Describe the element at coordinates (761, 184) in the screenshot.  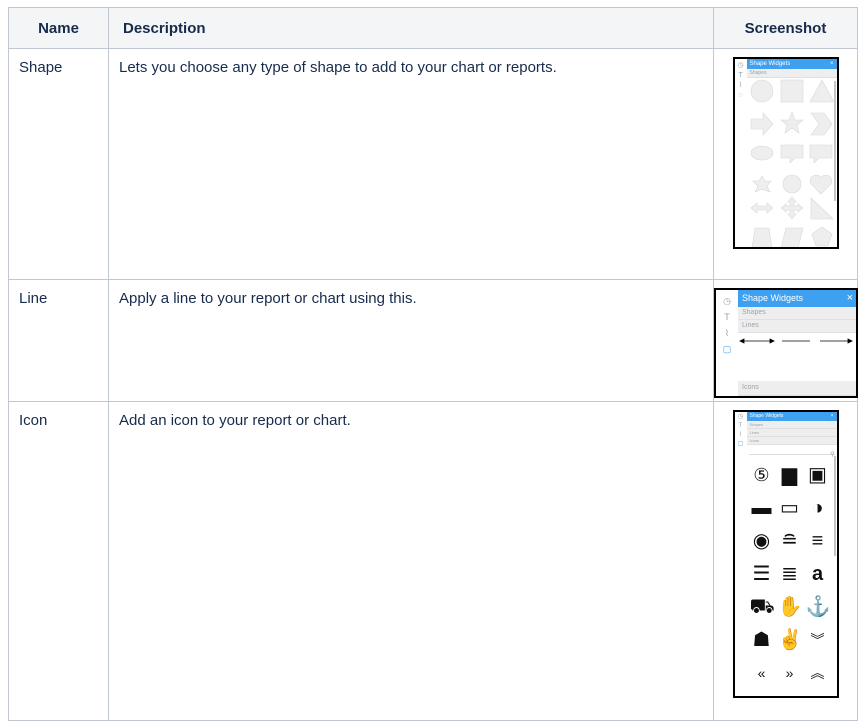
I see `seal-shape` at that location.